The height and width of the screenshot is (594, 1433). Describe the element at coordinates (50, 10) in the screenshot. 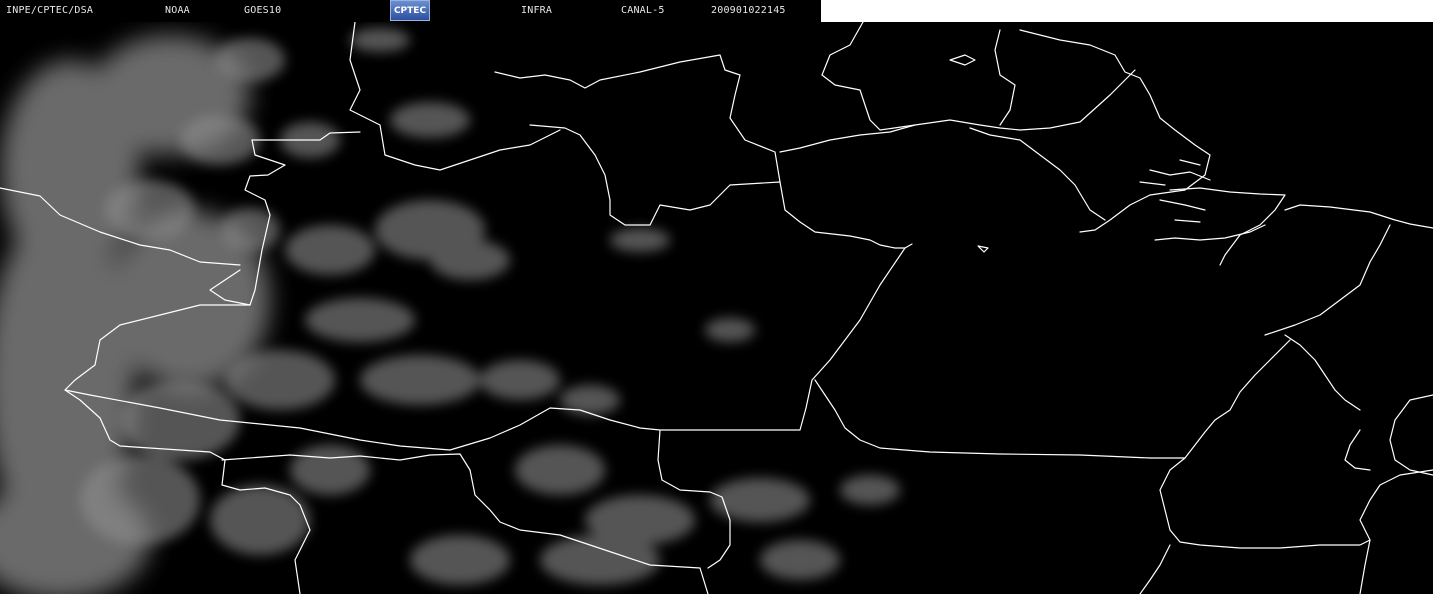

I see `agency-label: INPE/CPTEC/DSA` at that location.